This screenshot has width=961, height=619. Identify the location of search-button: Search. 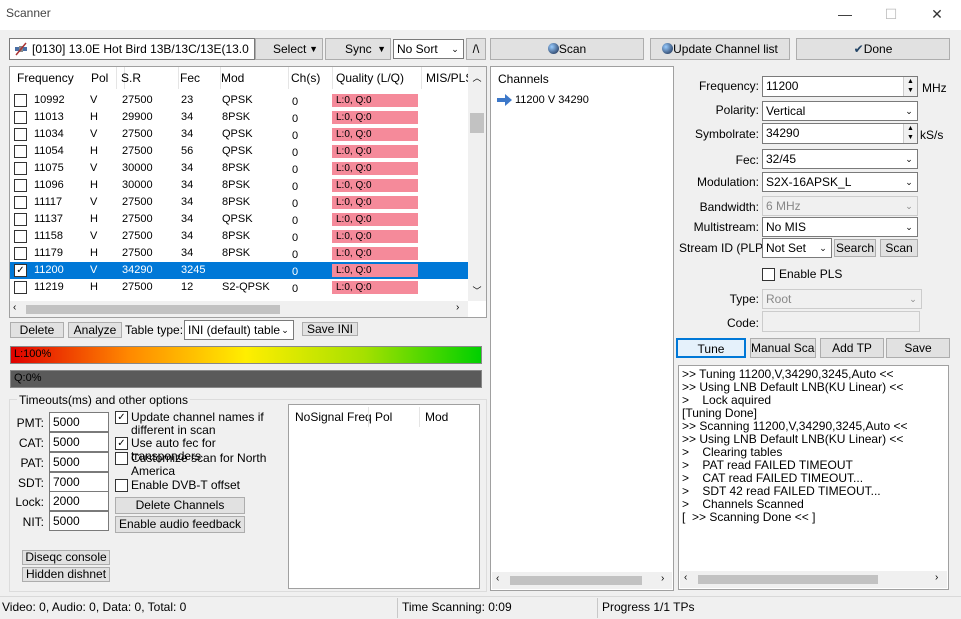
(855, 248).